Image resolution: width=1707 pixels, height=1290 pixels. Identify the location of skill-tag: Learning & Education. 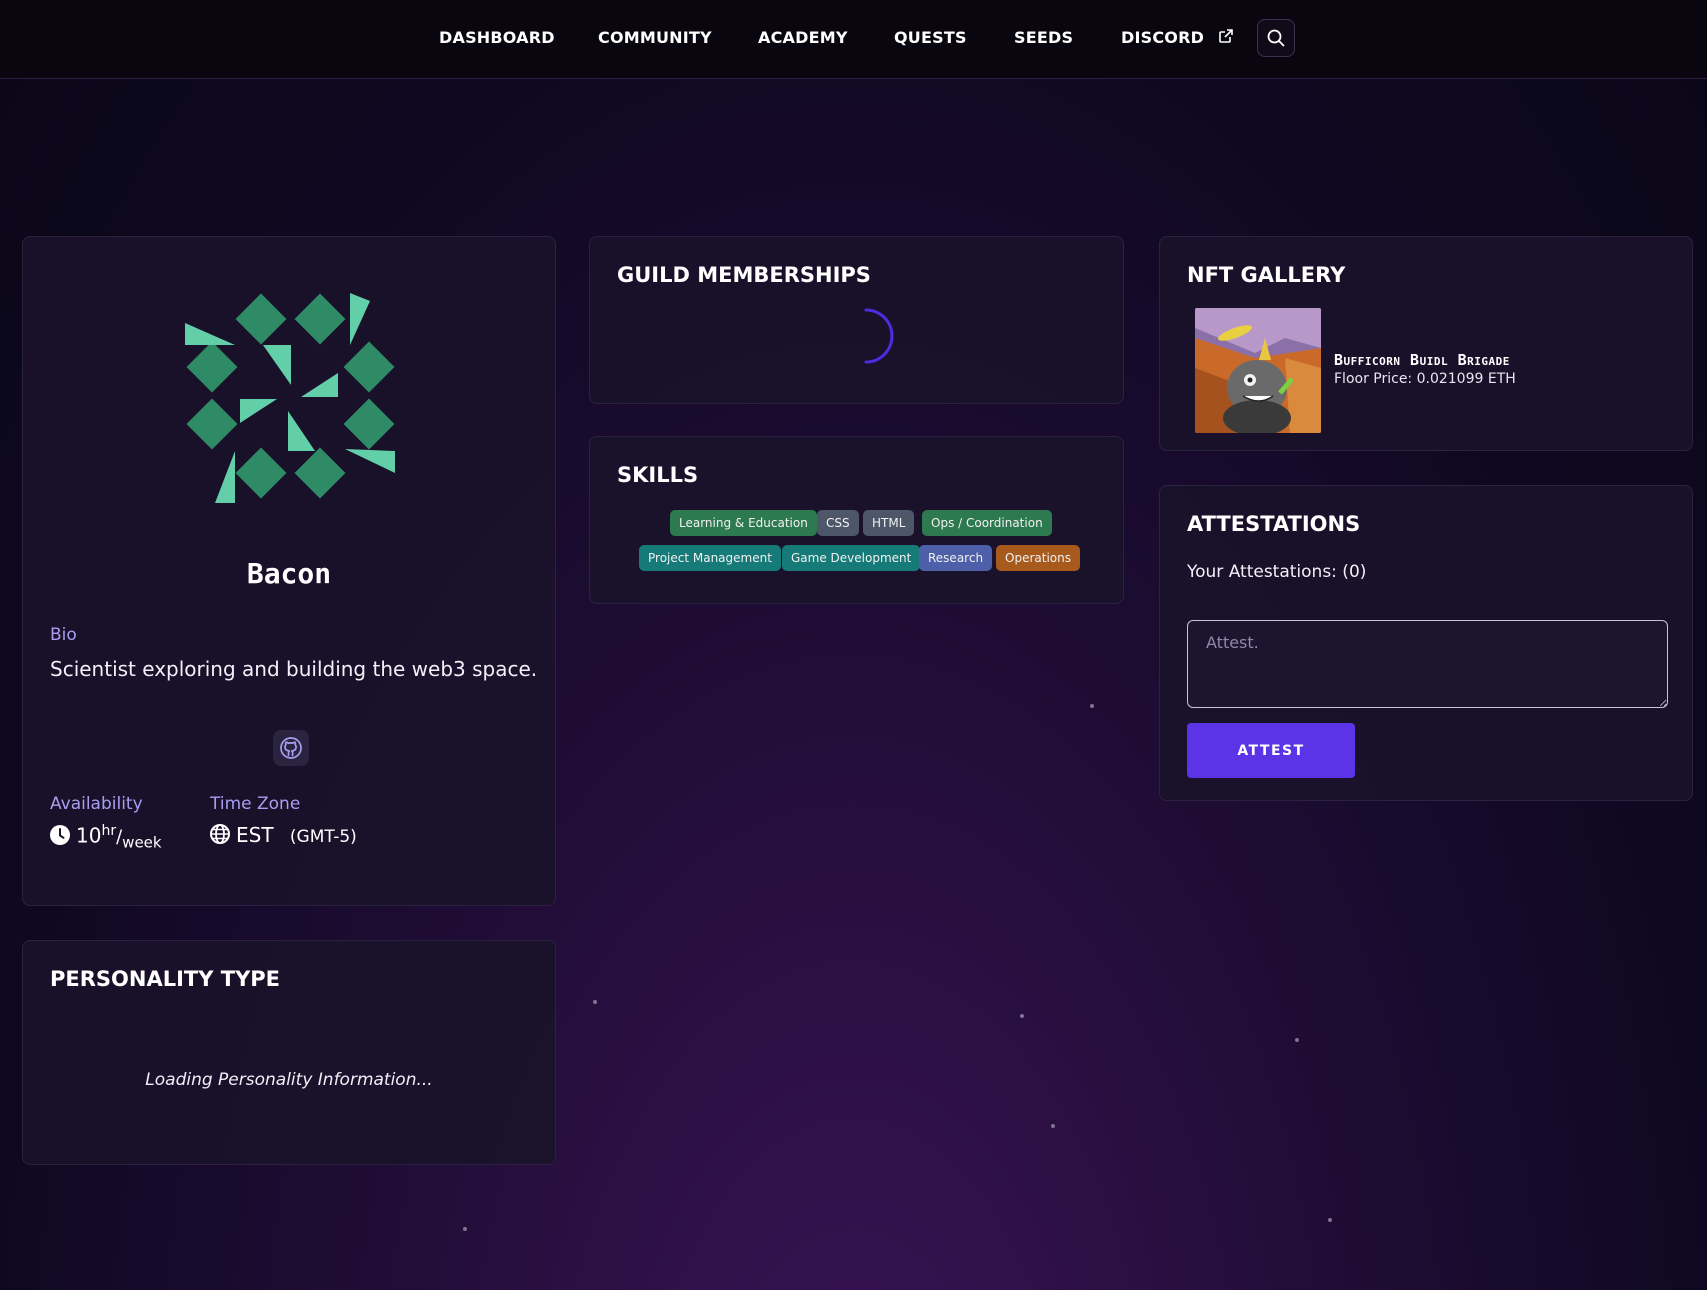
(743, 523).